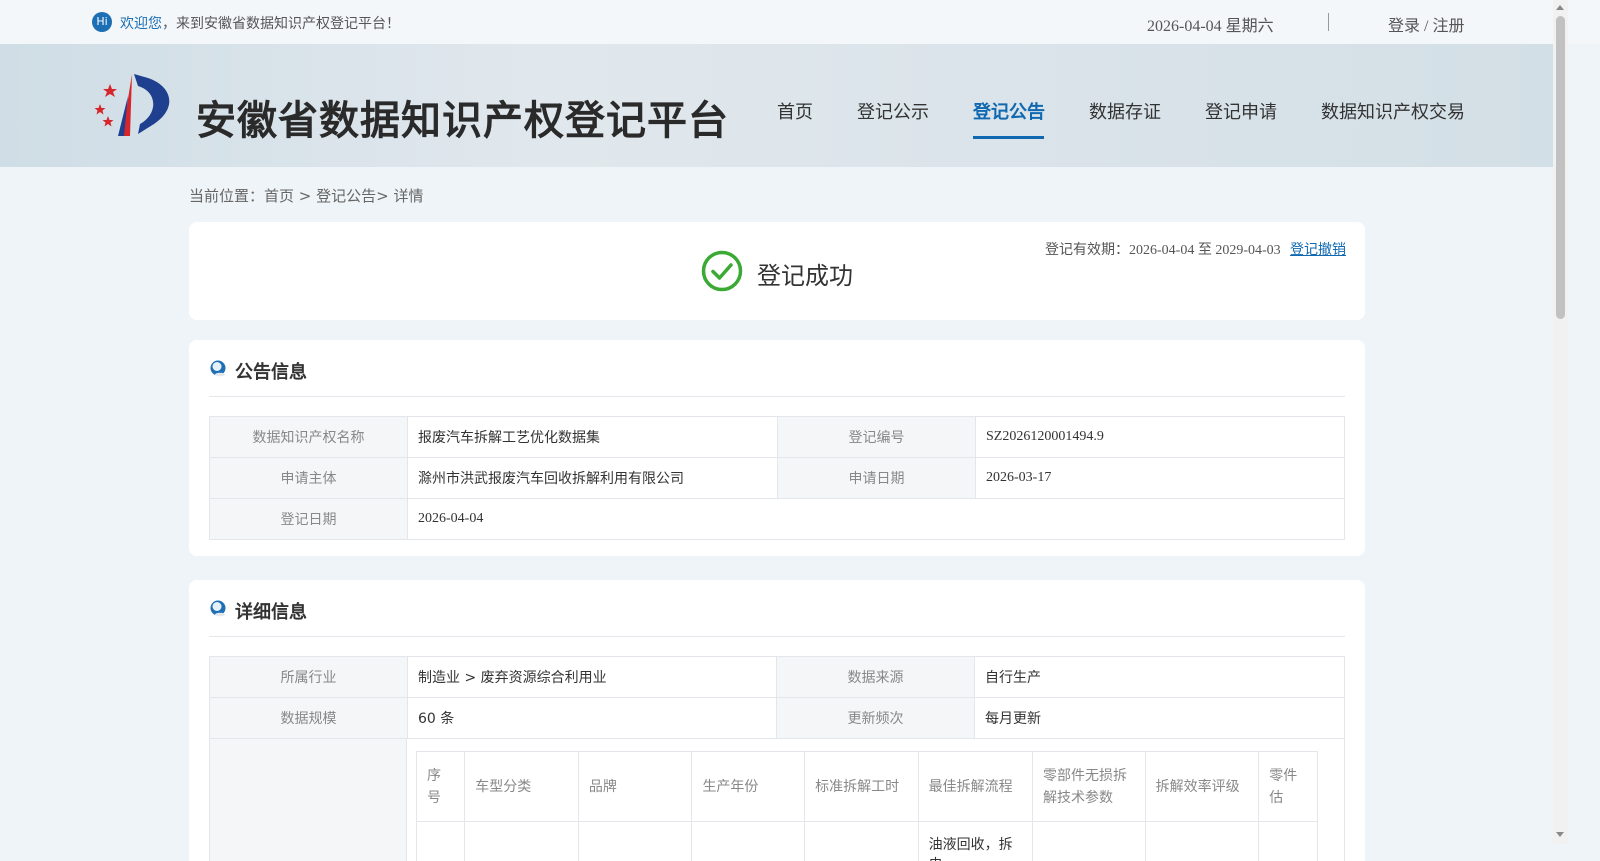 Image resolution: width=1600 pixels, height=861 pixels. What do you see at coordinates (271, 372) in the screenshot?
I see `section-title: 公告信息` at bounding box center [271, 372].